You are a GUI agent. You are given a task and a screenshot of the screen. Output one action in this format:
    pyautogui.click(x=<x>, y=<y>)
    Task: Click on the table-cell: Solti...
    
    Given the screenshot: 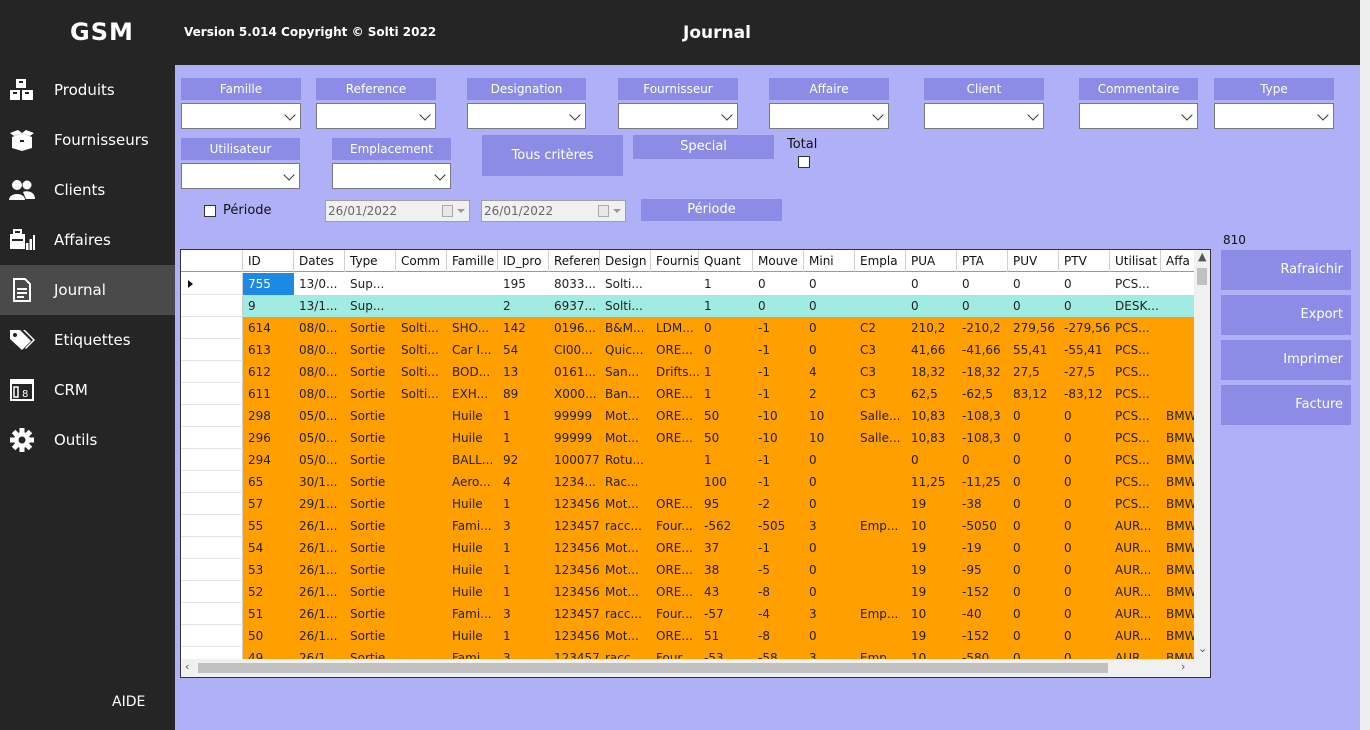 What is the action you would take?
    pyautogui.click(x=421, y=372)
    